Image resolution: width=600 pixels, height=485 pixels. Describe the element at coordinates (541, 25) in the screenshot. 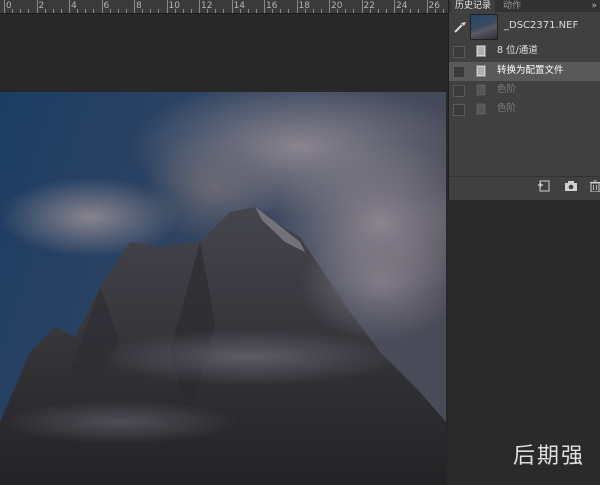

I see `snapshot-label: _DSC2371.NEF` at that location.